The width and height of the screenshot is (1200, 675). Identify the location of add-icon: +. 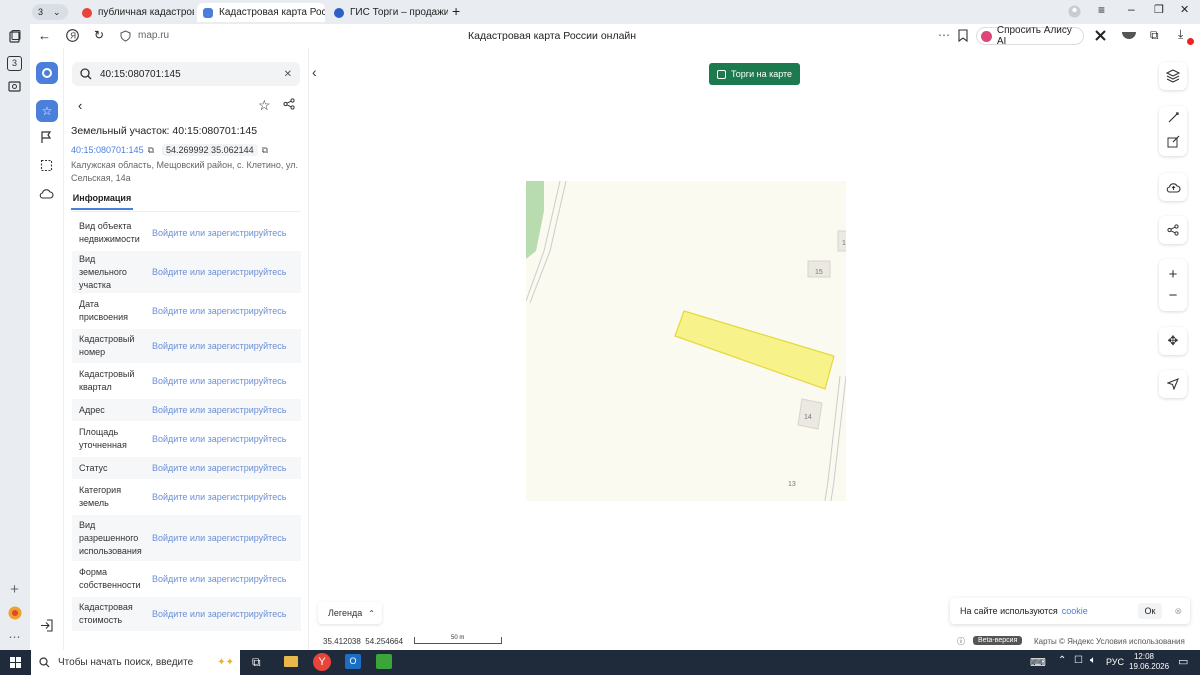
(14, 589).